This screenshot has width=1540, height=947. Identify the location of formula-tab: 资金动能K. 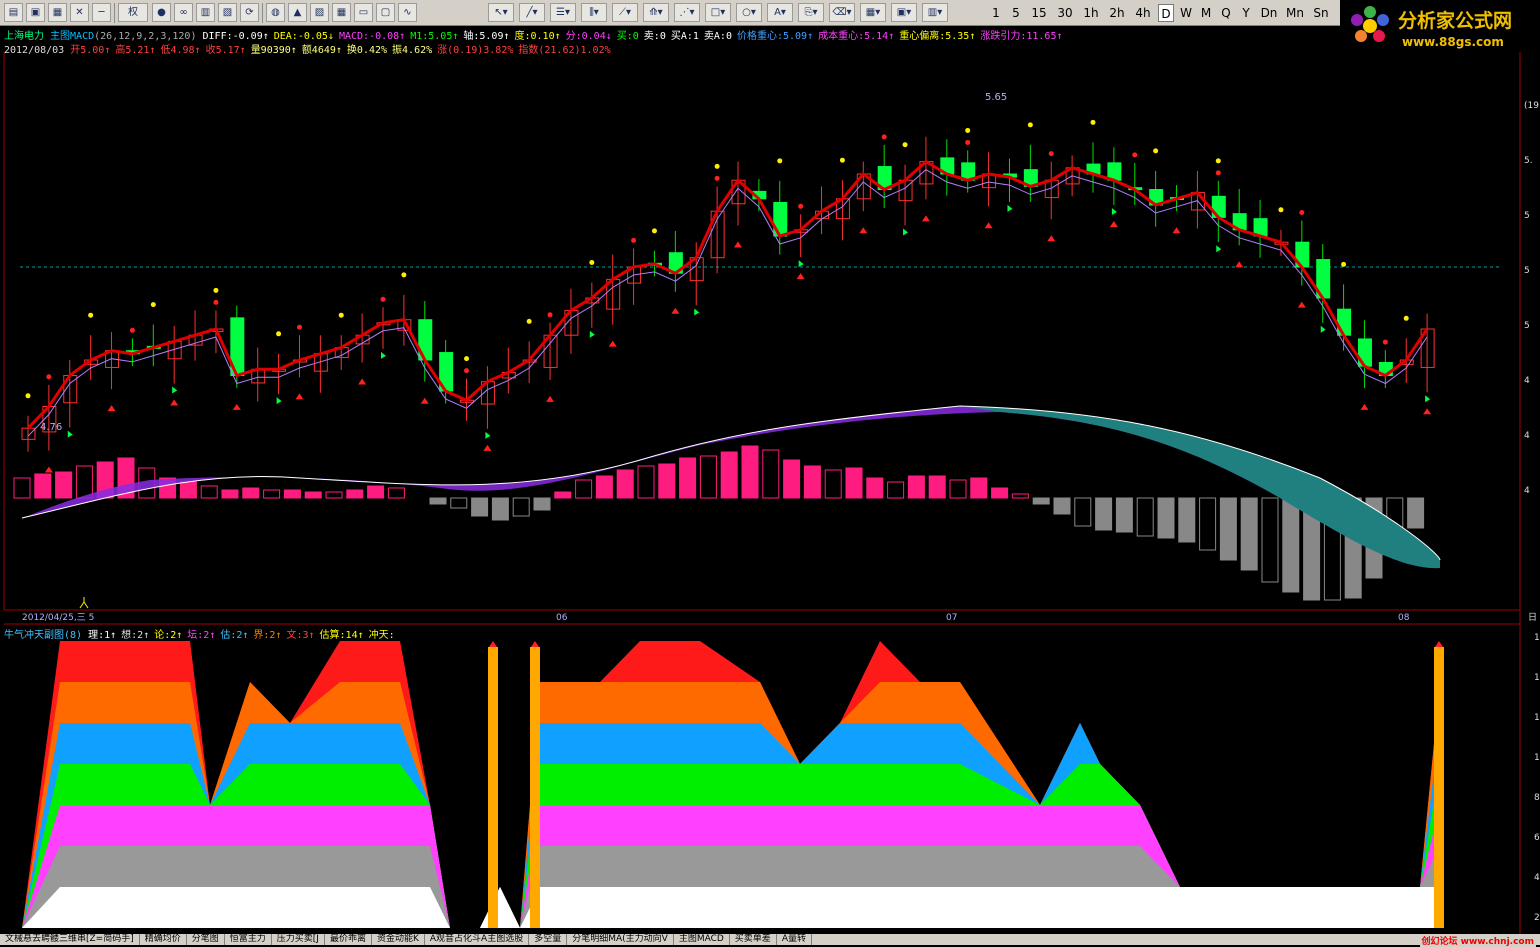
(398, 939).